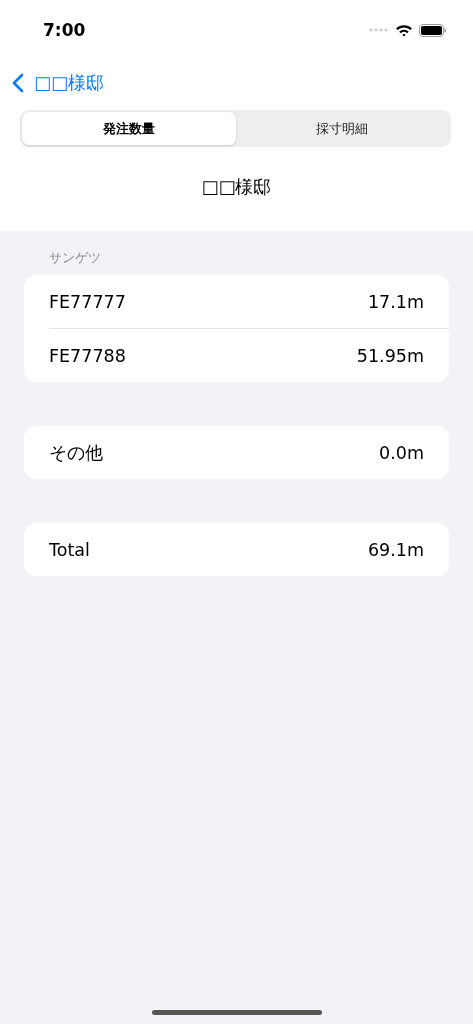  Describe the element at coordinates (390, 355) in the screenshot. I see `row-value: 51.95m` at that location.